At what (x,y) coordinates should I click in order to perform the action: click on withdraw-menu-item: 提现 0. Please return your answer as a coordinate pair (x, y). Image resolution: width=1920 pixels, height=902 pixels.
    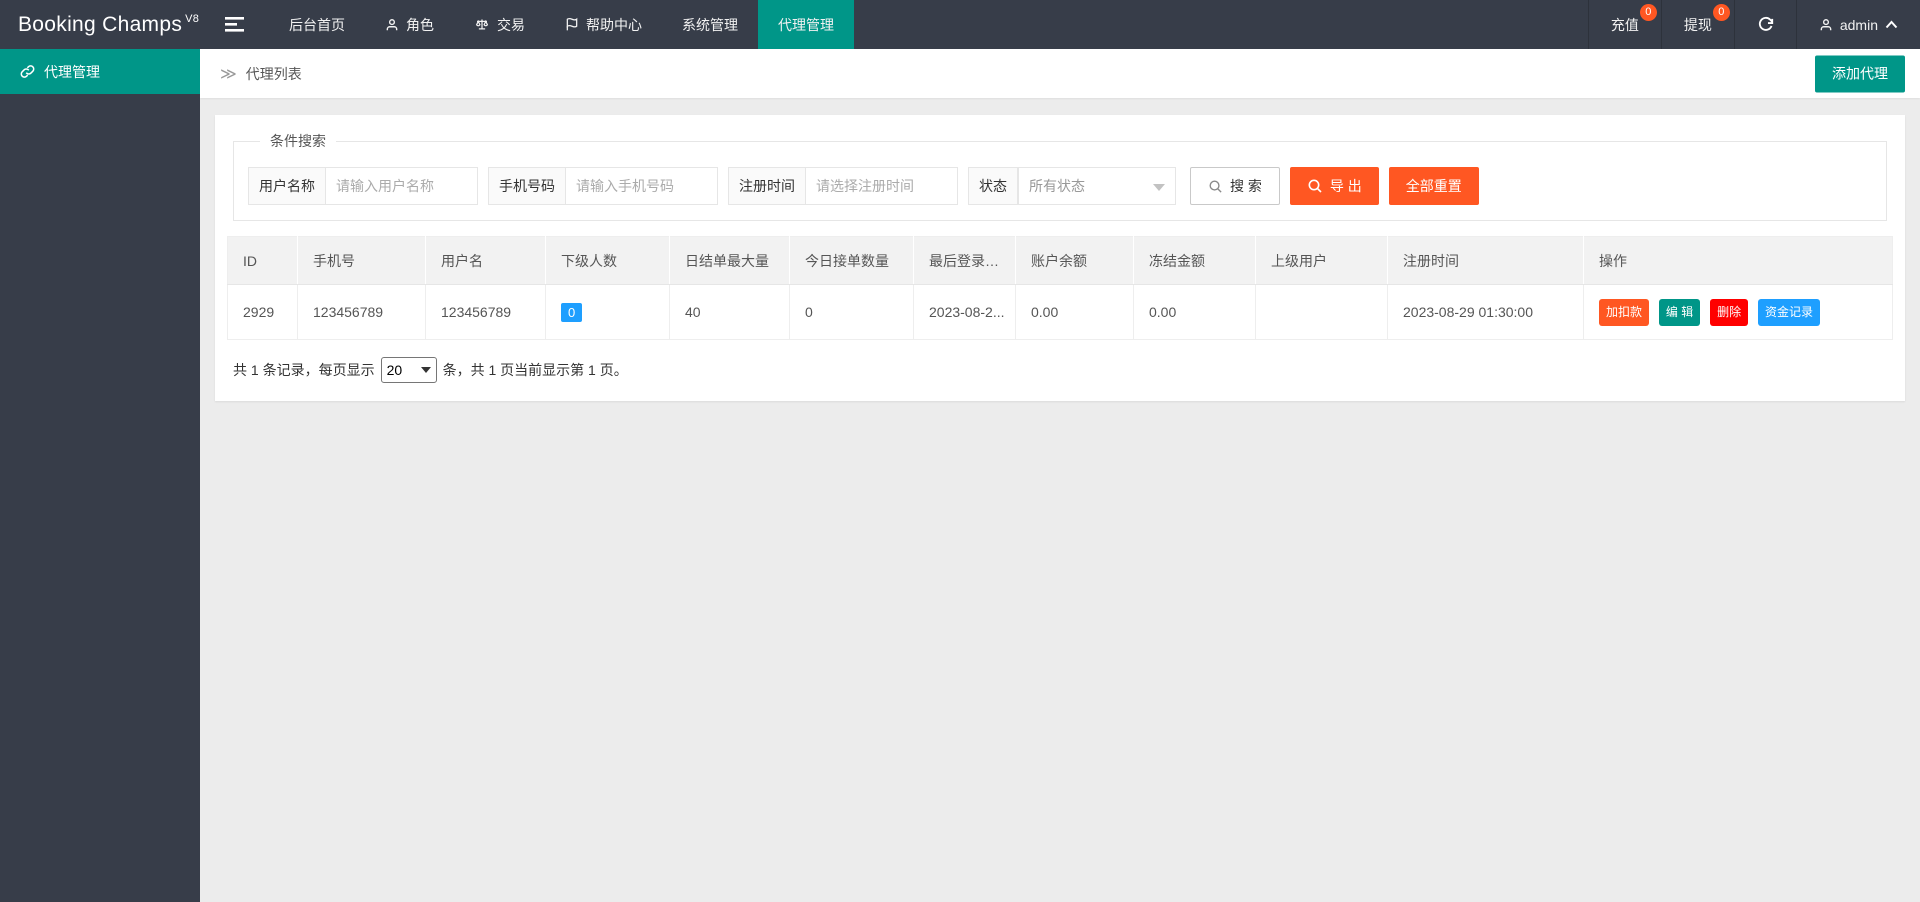
    Looking at the image, I should click on (1697, 24).